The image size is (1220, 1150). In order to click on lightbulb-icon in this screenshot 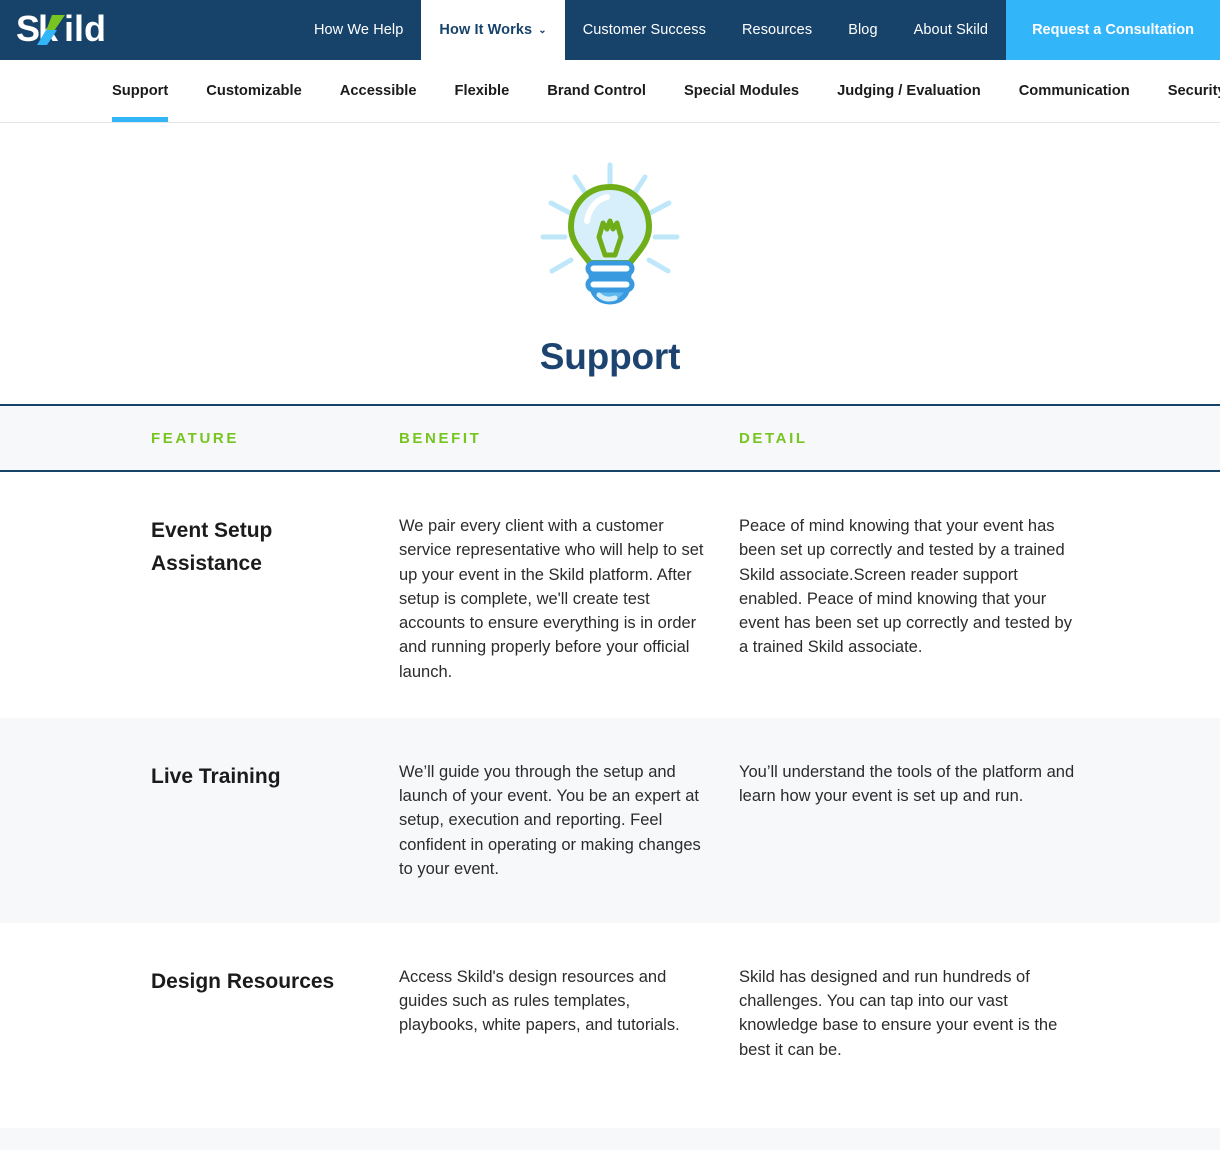, I will do `click(610, 236)`.